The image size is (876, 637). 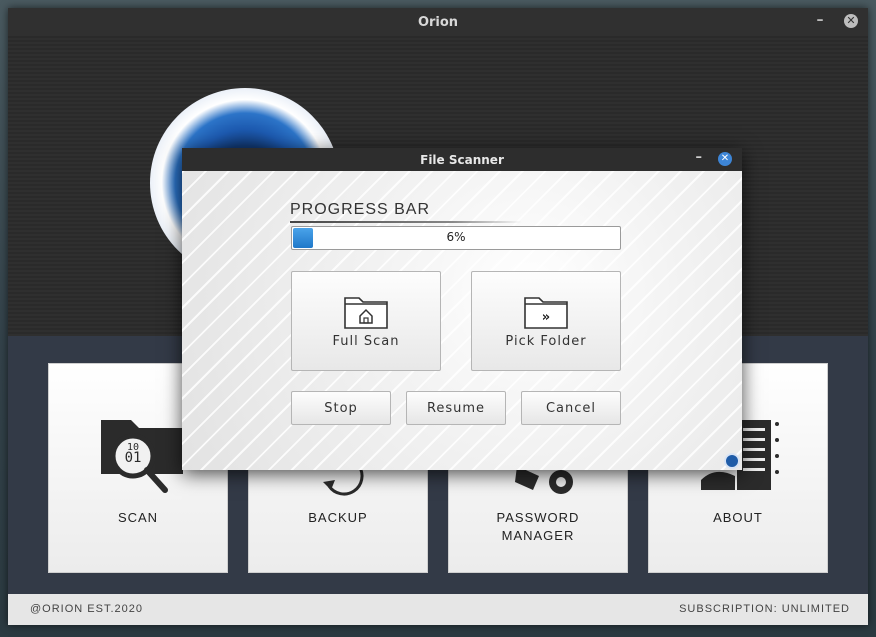 I want to click on window-title: Orion, so click(x=438, y=22).